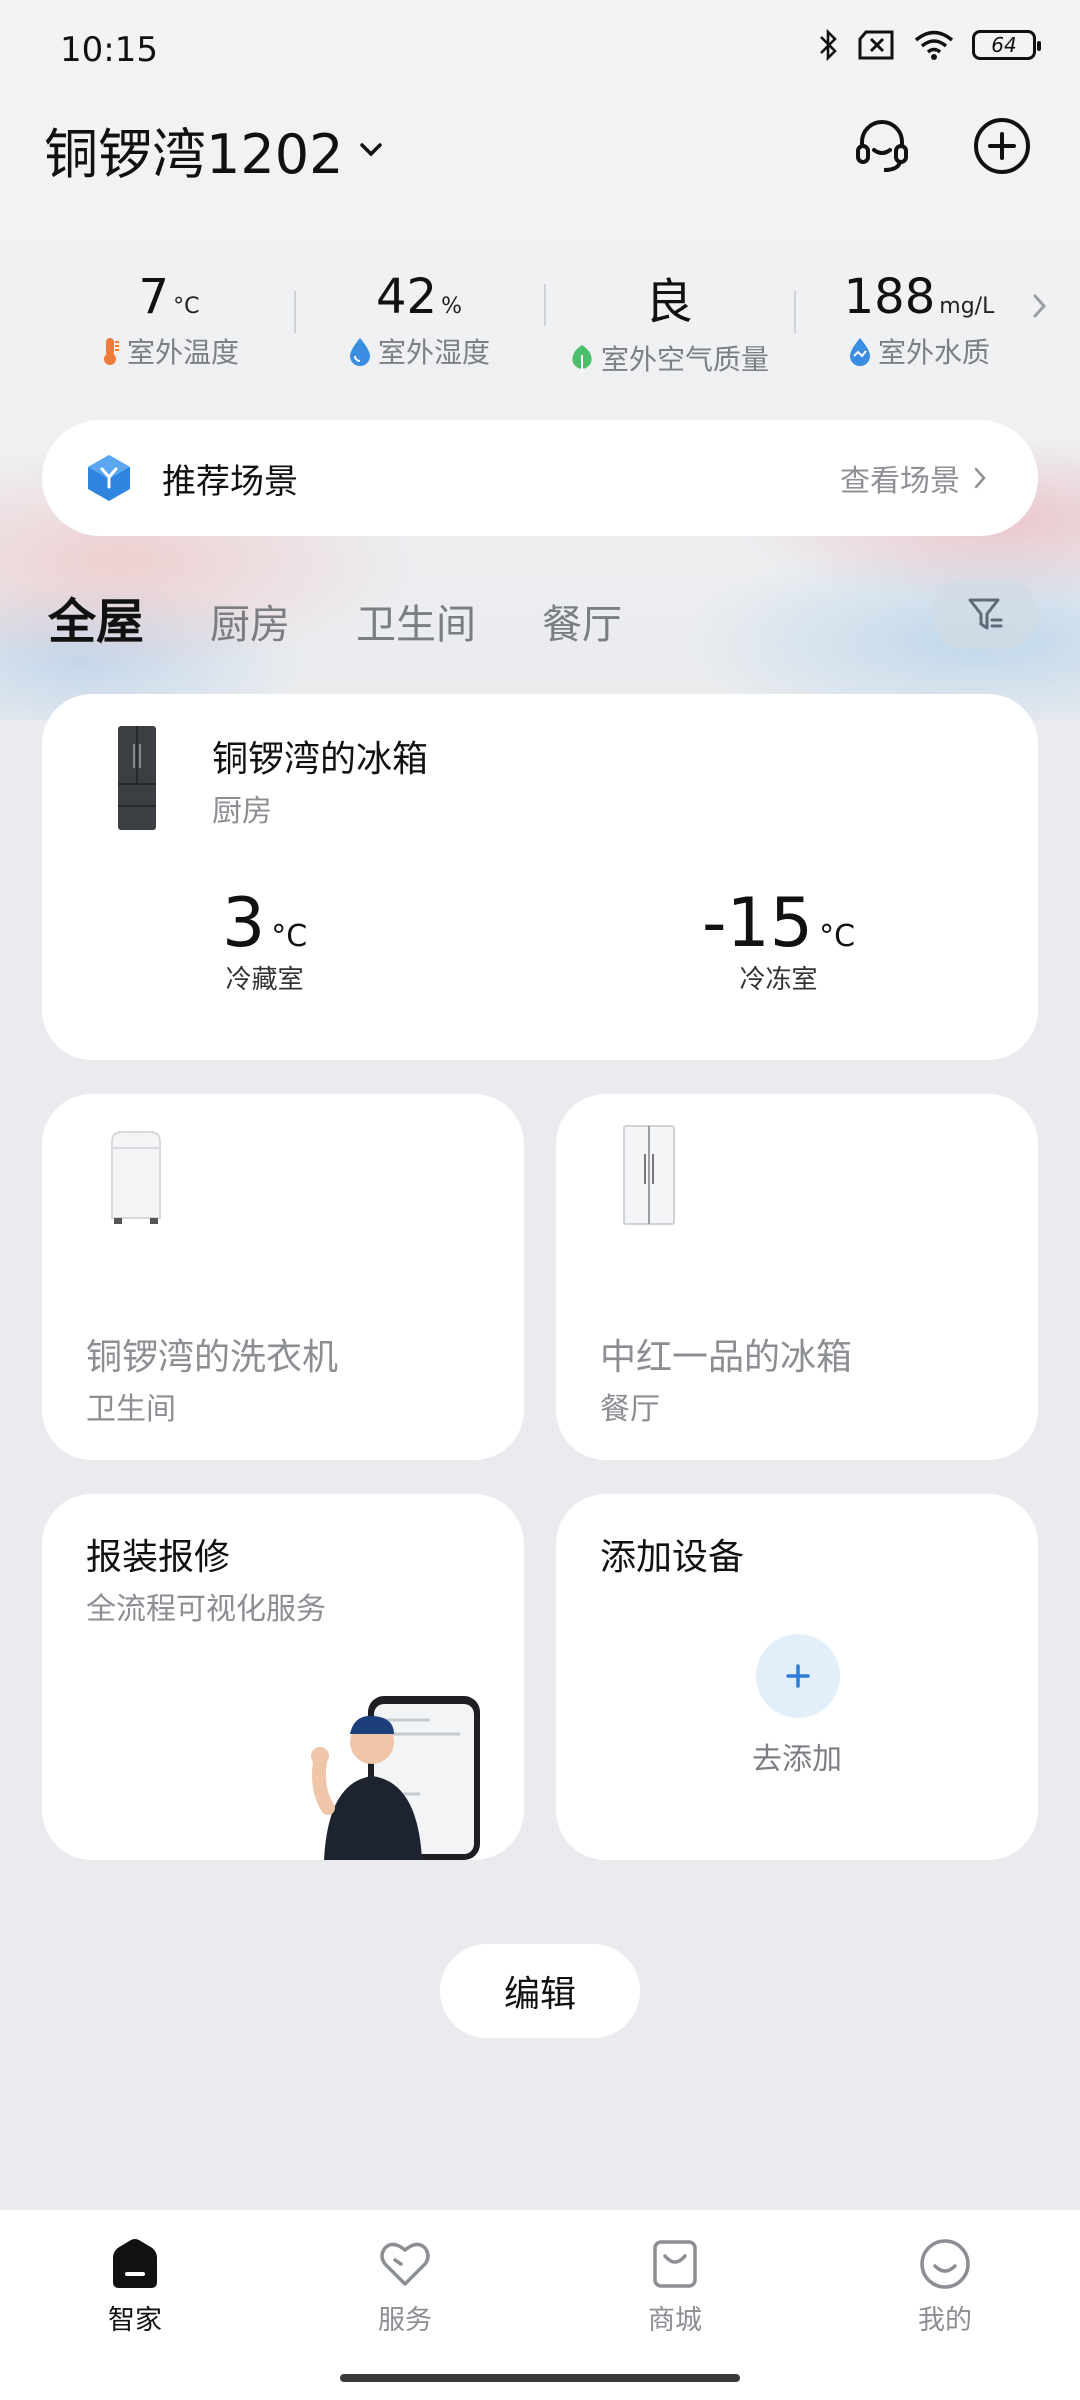 Image resolution: width=1080 pixels, height=2400 pixels. What do you see at coordinates (206, 1609) in the screenshot?
I see `service-subtitle: 全流程可视化服务` at bounding box center [206, 1609].